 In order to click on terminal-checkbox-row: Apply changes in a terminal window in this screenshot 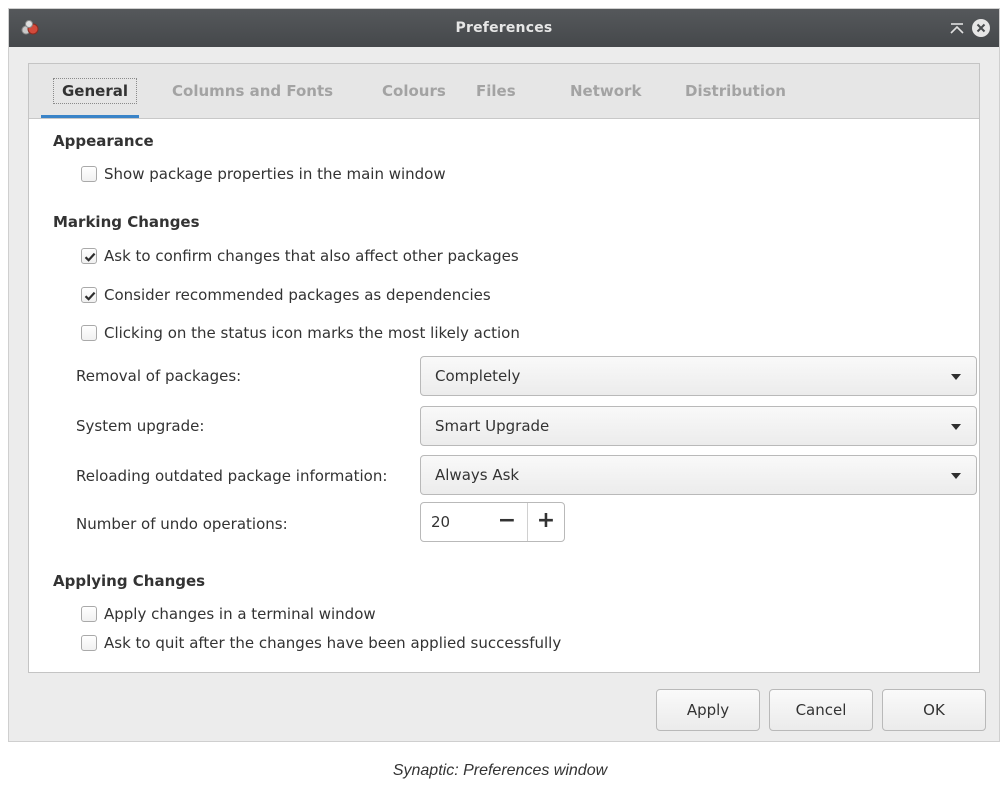, I will do `click(228, 614)`.